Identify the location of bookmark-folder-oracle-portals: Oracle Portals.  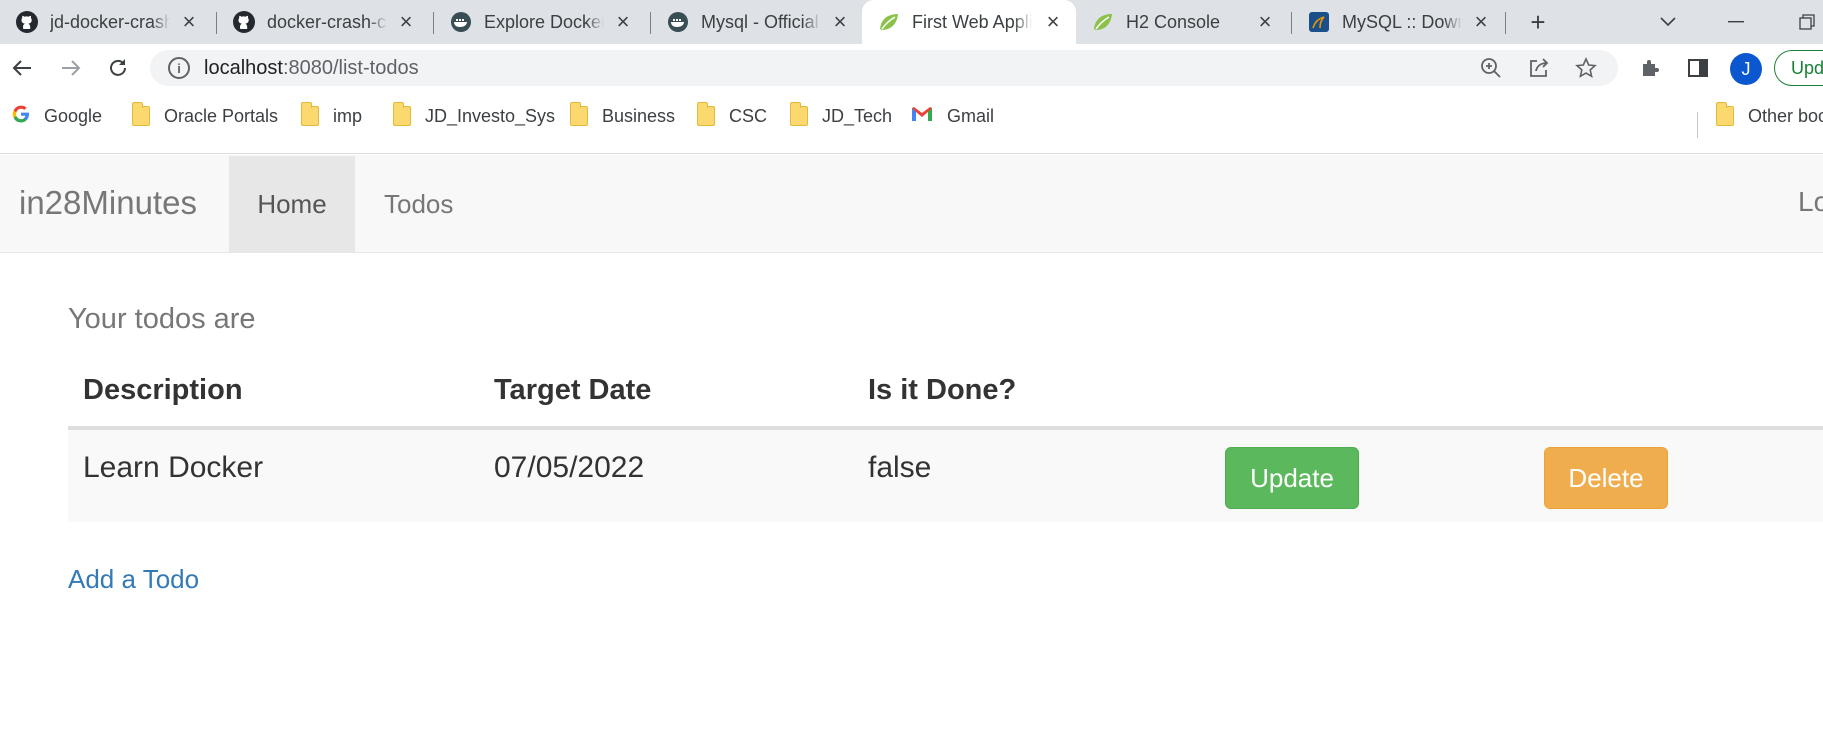
(205, 116).